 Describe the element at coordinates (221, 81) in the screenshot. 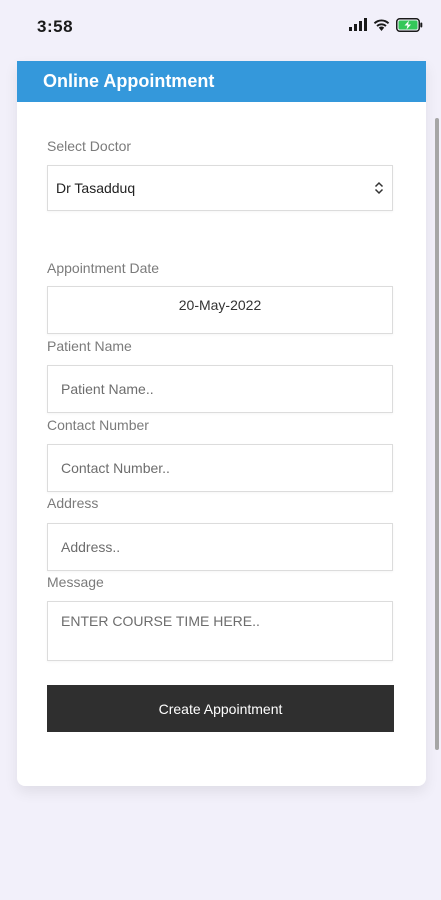

I see `app-header: Online Appointment` at that location.